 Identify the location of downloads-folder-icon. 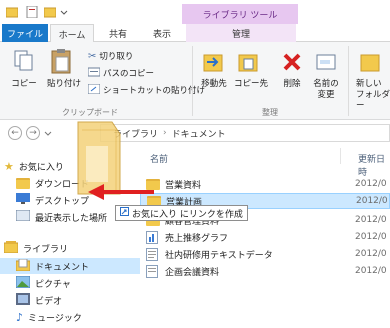
(23, 183).